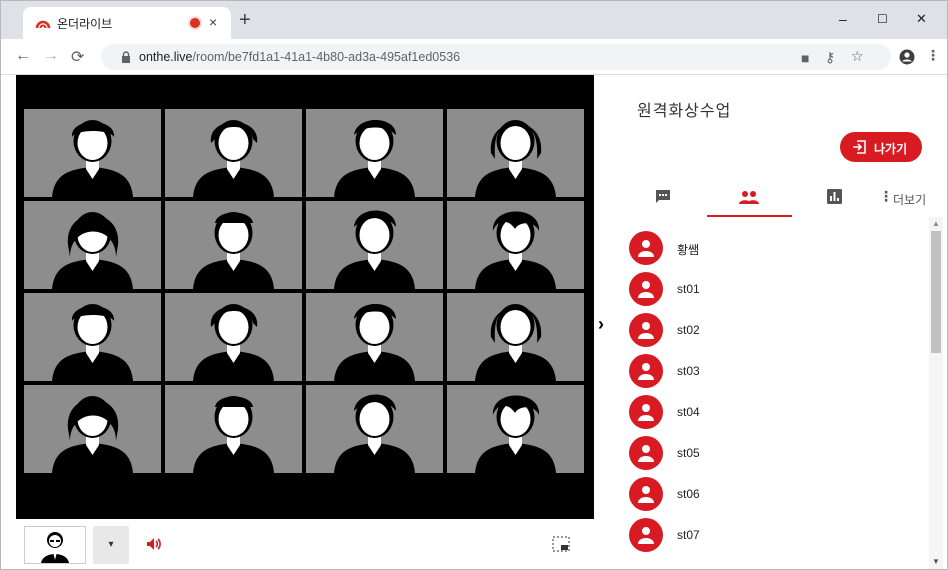 This screenshot has width=948, height=570. I want to click on tab-close-icon: ×, so click(213, 22).